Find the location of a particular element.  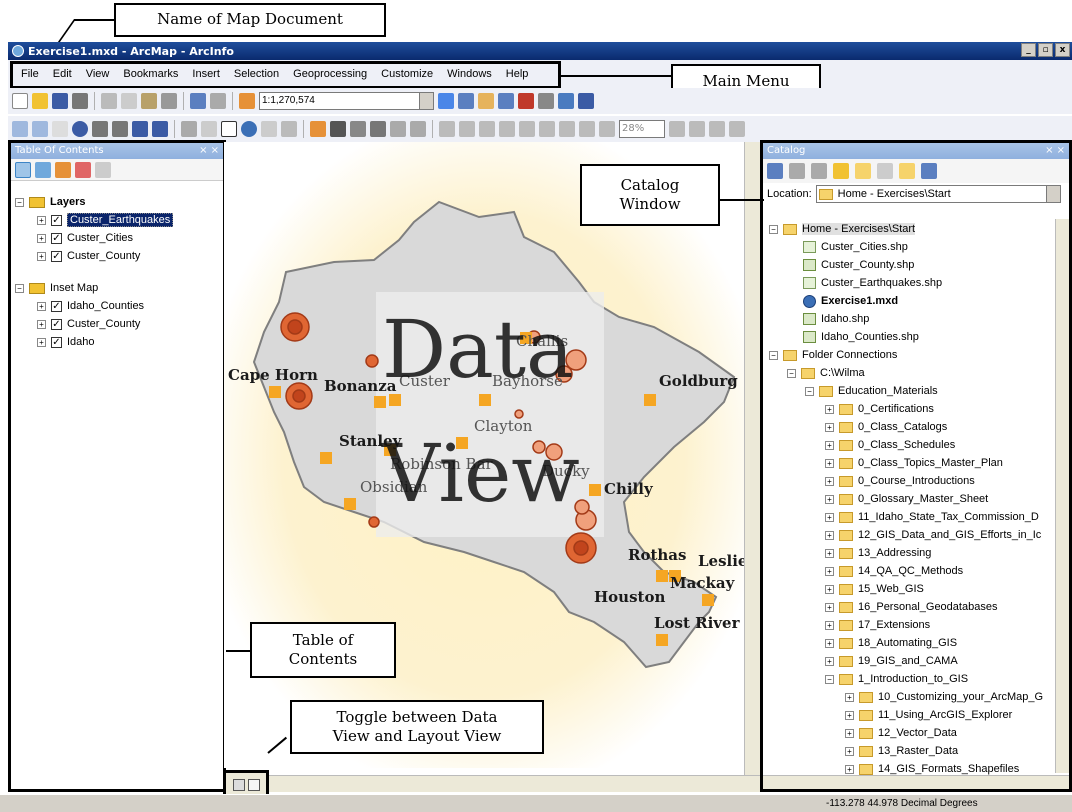

maximize-button: ▫ is located at coordinates (1045, 50).